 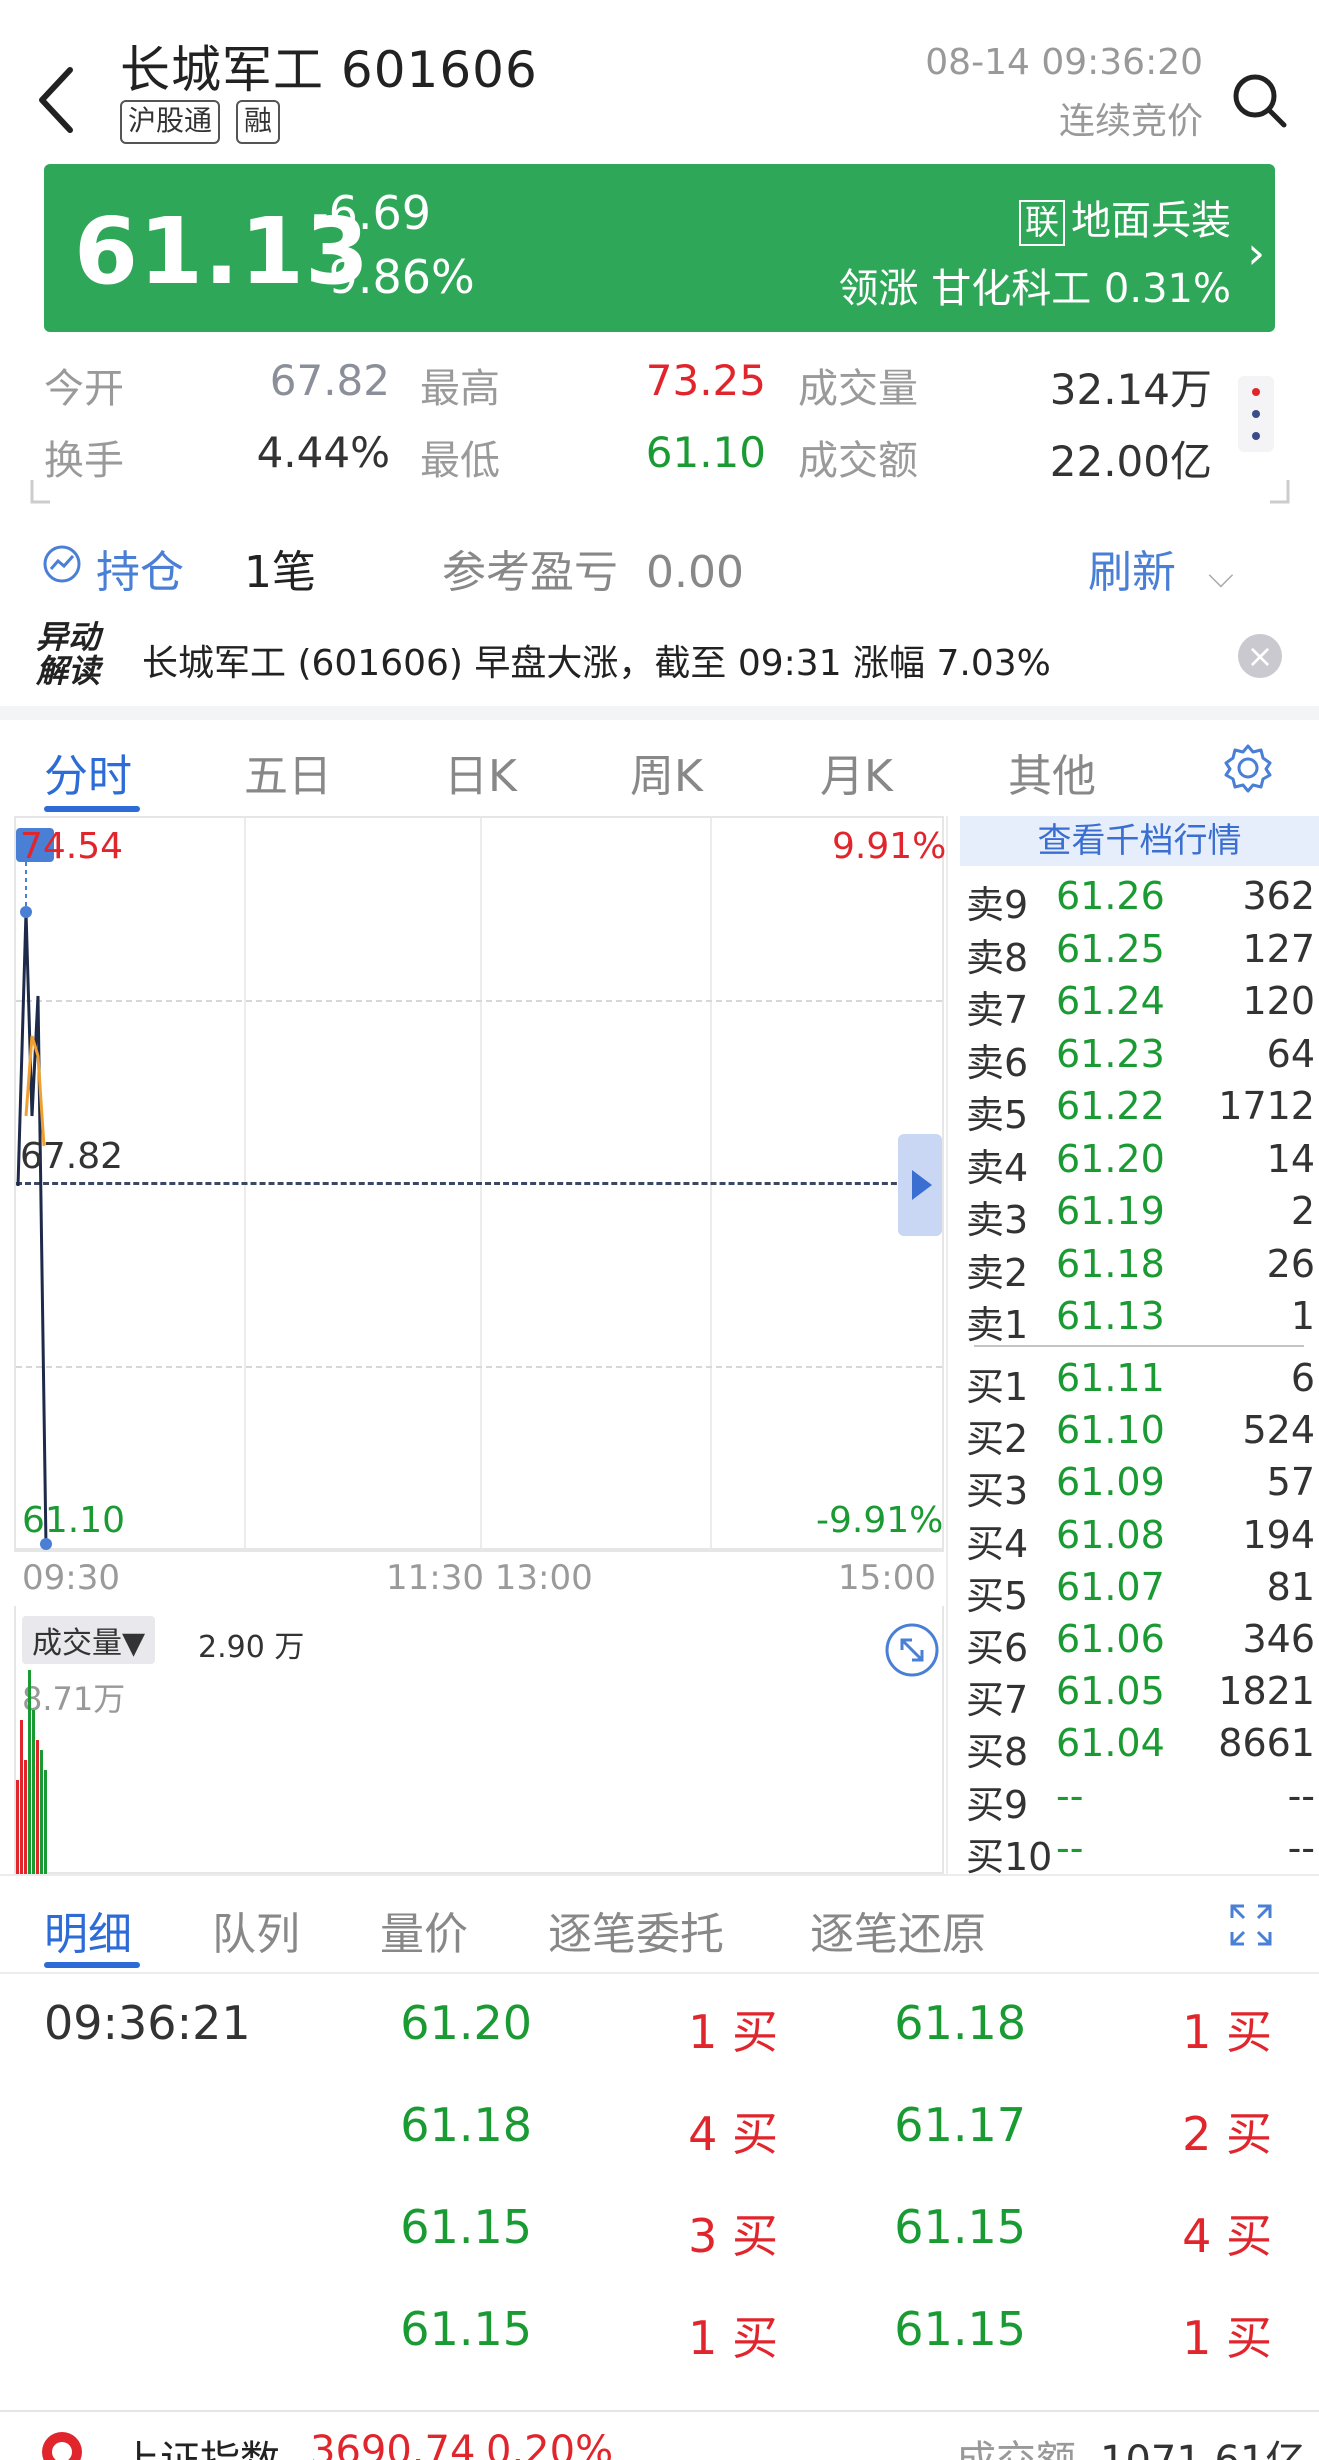 What do you see at coordinates (880, 1520) in the screenshot?
I see `y-bottom-pct: -9.91%` at bounding box center [880, 1520].